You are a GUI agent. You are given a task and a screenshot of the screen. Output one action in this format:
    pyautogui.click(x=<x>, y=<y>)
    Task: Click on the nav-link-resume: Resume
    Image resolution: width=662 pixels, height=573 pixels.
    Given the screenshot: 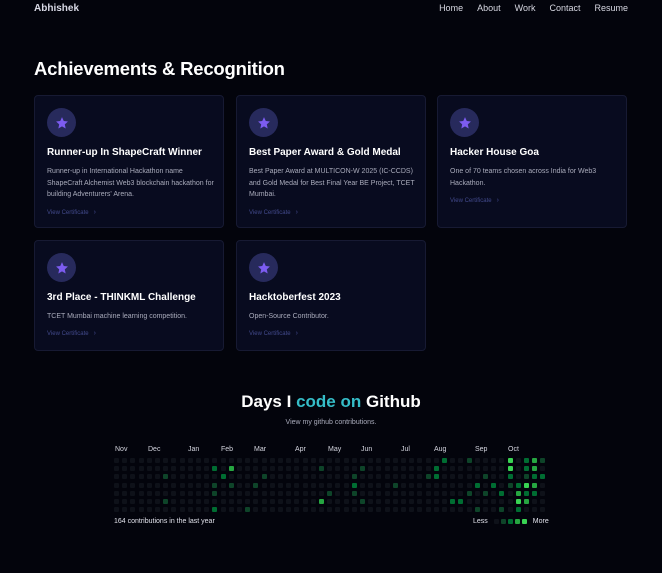 What is the action you would take?
    pyautogui.click(x=611, y=8)
    